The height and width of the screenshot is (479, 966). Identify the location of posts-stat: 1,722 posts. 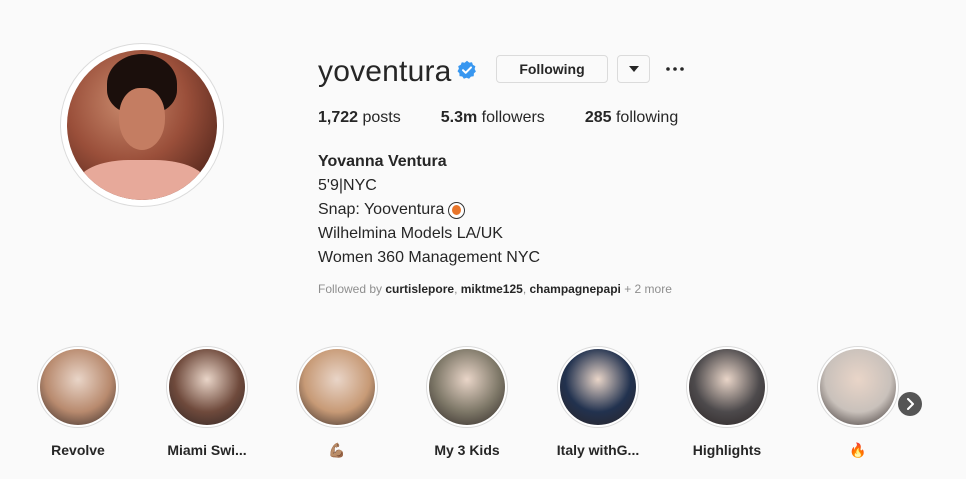
(359, 118).